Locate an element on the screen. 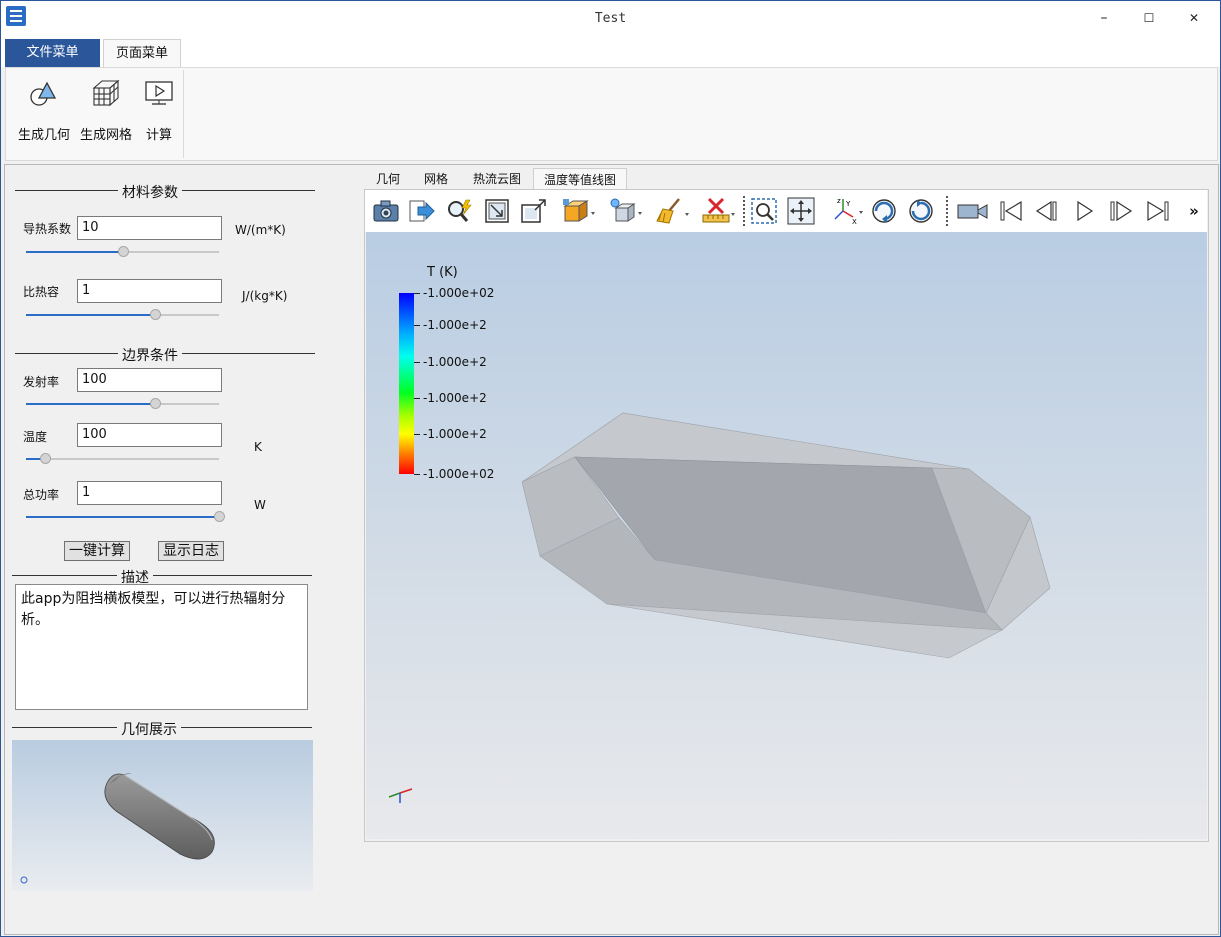 The width and height of the screenshot is (1221, 937). temperature-slider is located at coordinates (122, 459).